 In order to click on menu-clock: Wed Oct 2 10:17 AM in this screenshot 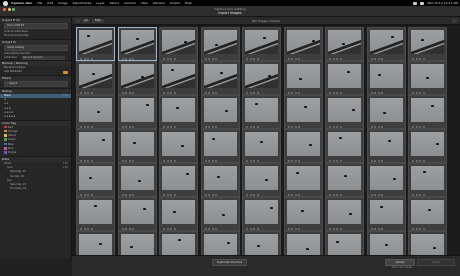, I will do `click(442, 3)`.